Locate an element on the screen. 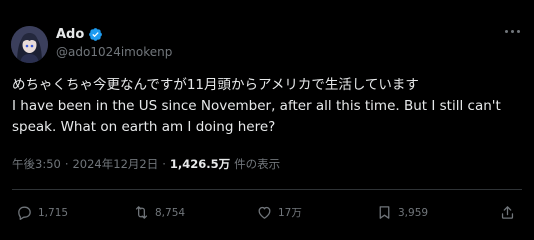 Image resolution: width=534 pixels, height=240 pixels. share-button is located at coordinates (507, 212).